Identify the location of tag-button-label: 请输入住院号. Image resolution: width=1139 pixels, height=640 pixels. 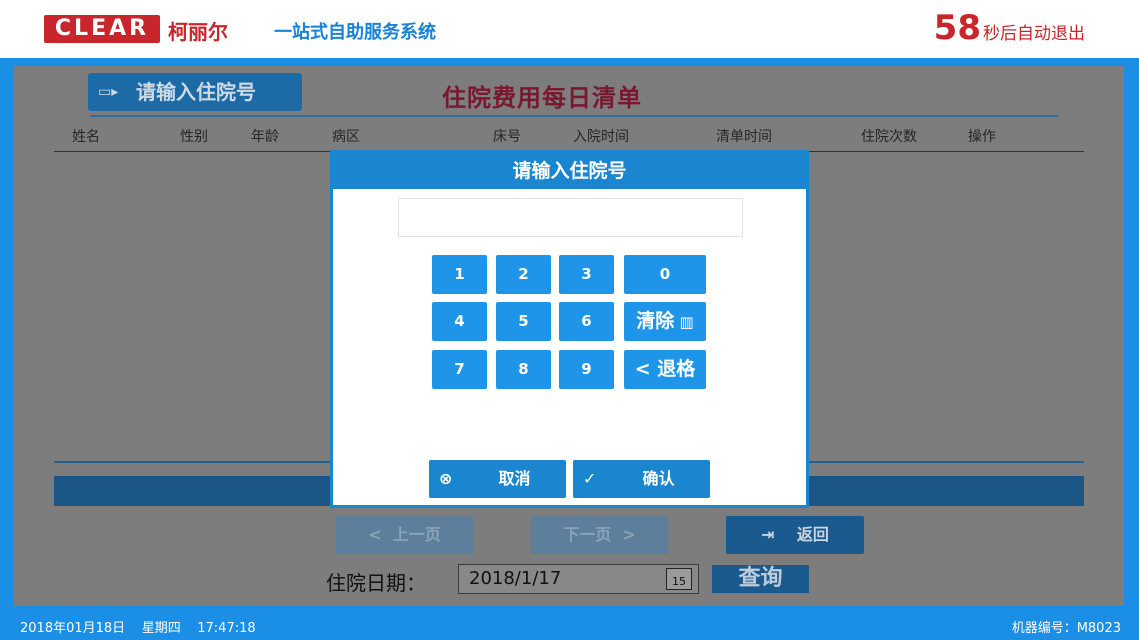
(196, 92).